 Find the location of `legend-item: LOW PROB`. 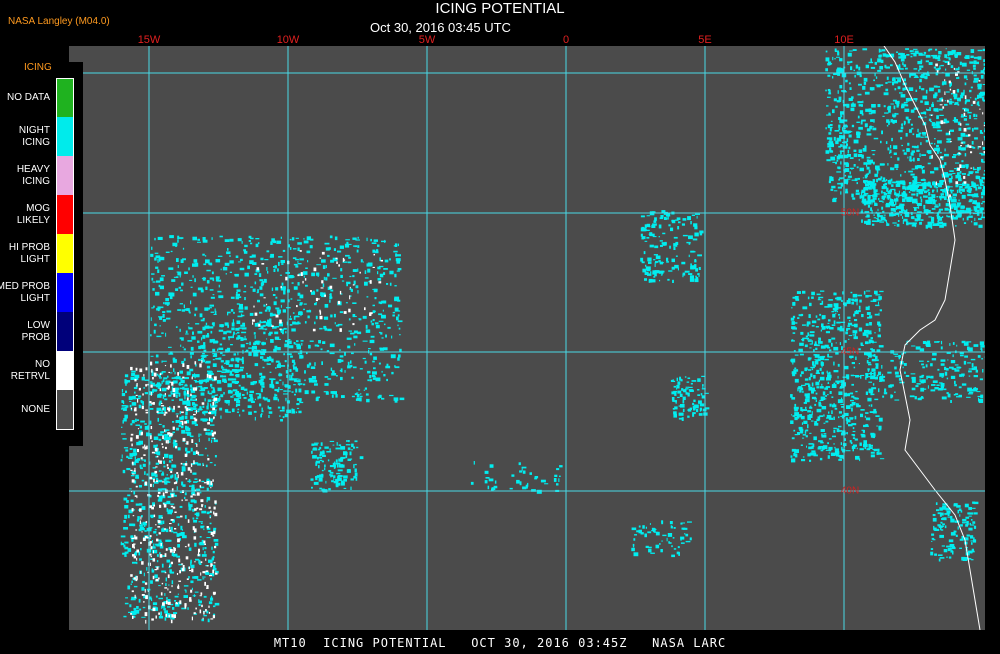

legend-item: LOW PROB is located at coordinates (41, 331).